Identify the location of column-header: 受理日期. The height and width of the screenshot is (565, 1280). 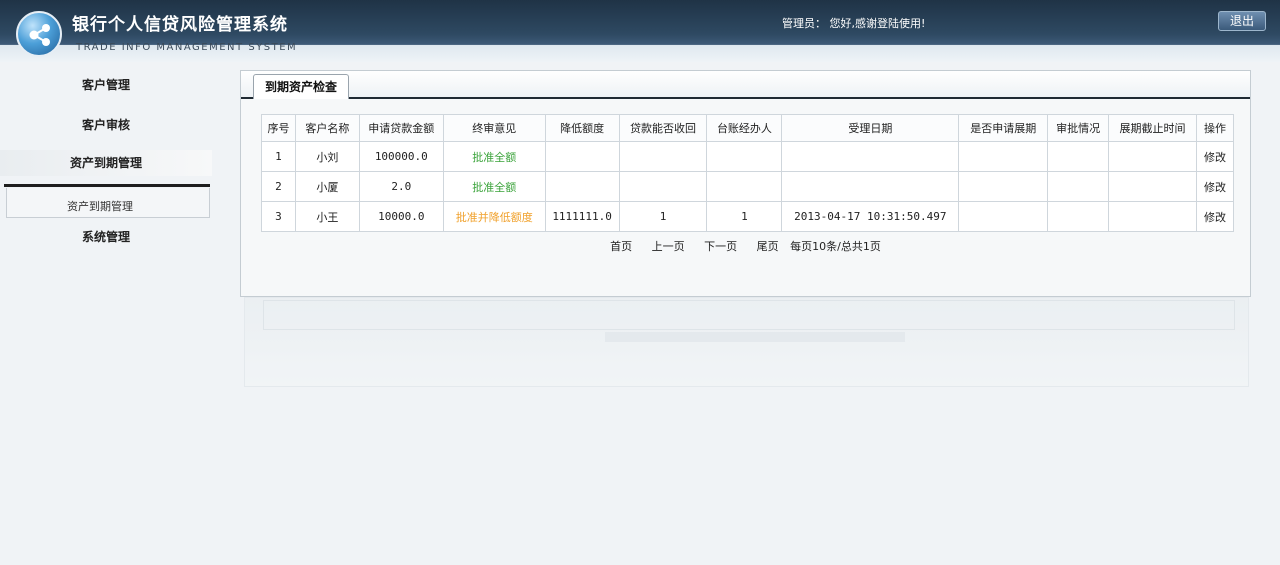
(870, 128).